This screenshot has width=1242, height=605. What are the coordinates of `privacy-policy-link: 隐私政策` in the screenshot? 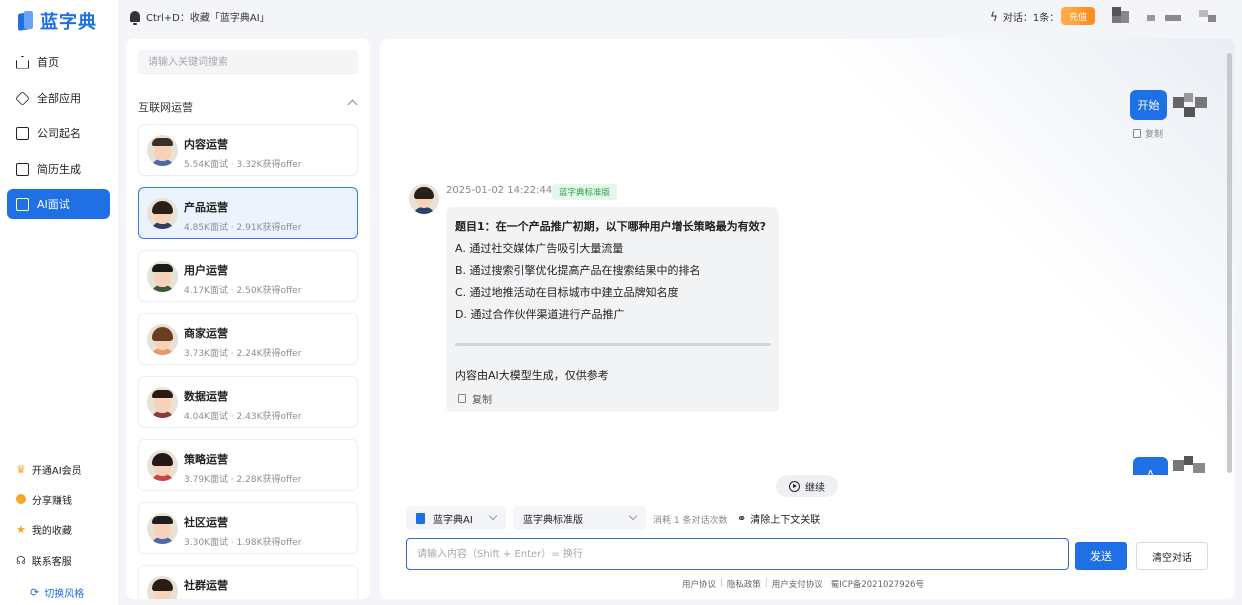 It's located at (744, 584).